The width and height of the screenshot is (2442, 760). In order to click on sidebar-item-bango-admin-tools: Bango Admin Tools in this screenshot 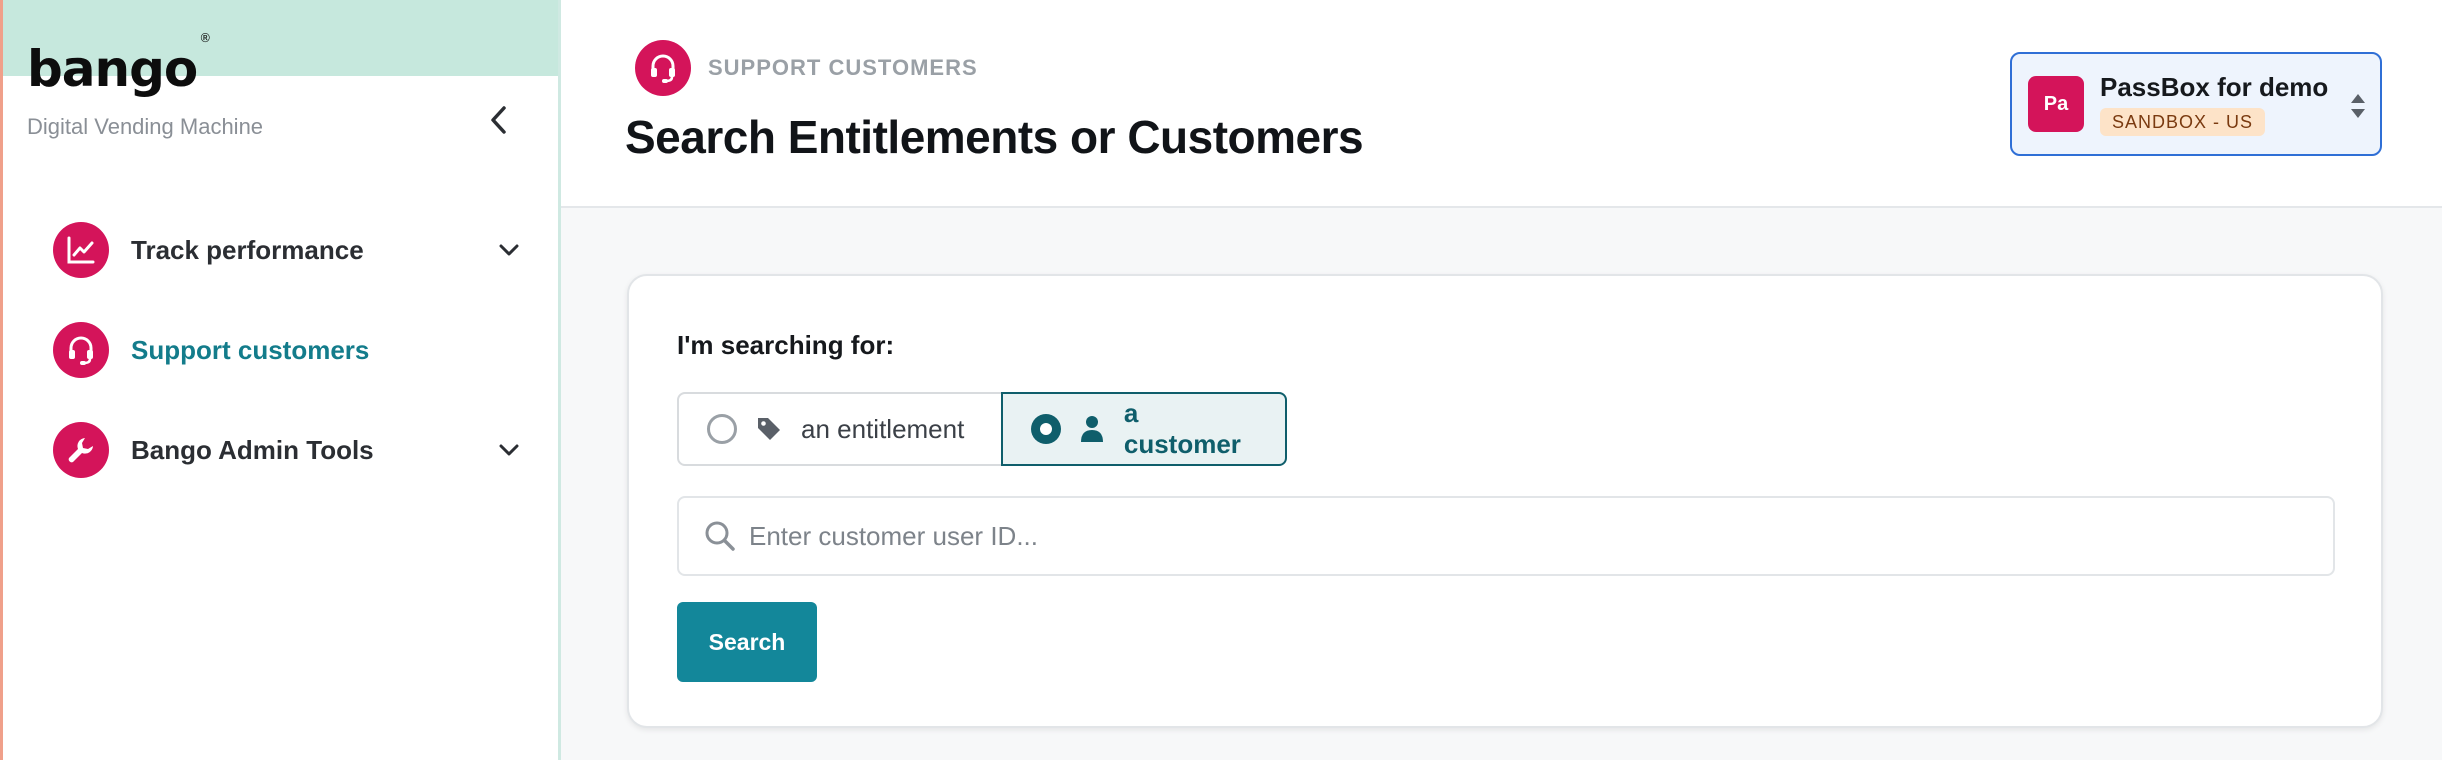, I will do `click(288, 450)`.